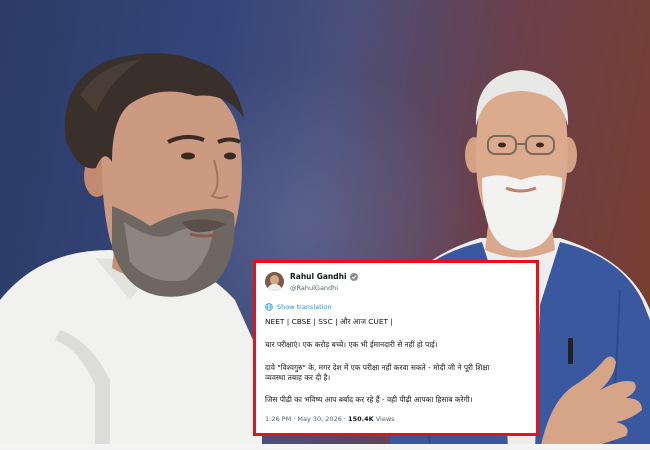 The width and height of the screenshot is (650, 450). I want to click on views-count: 150.4K, so click(361, 419).